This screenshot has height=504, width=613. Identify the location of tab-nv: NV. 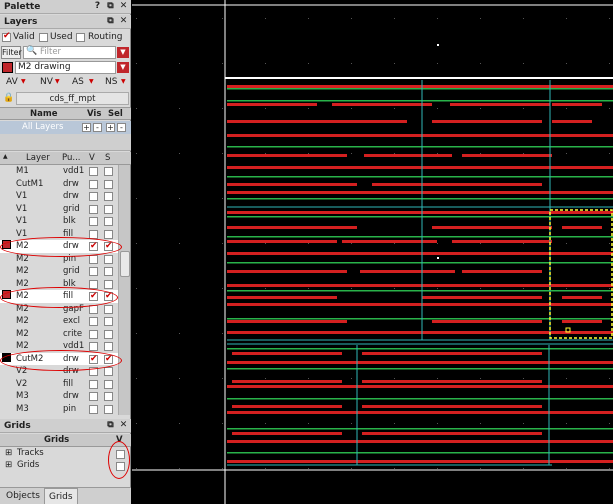
(46, 82).